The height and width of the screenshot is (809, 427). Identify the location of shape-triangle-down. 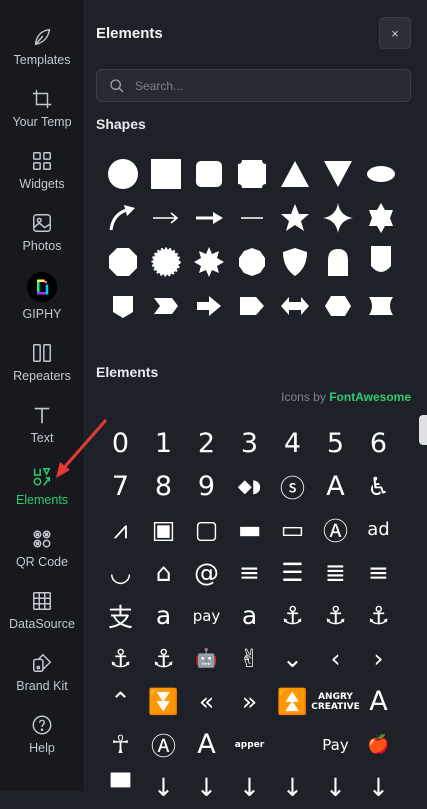
(337, 174).